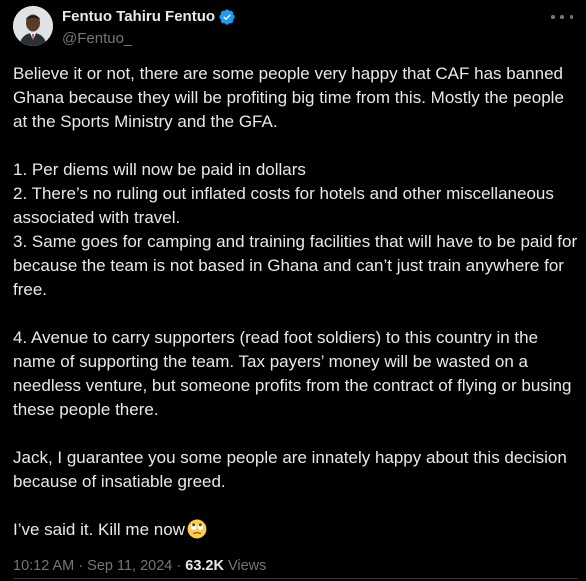 This screenshot has height=581, width=586. Describe the element at coordinates (92, 566) in the screenshot. I see `tweet-timestamp: 10:12 AM · Sep 11, 2024` at that location.